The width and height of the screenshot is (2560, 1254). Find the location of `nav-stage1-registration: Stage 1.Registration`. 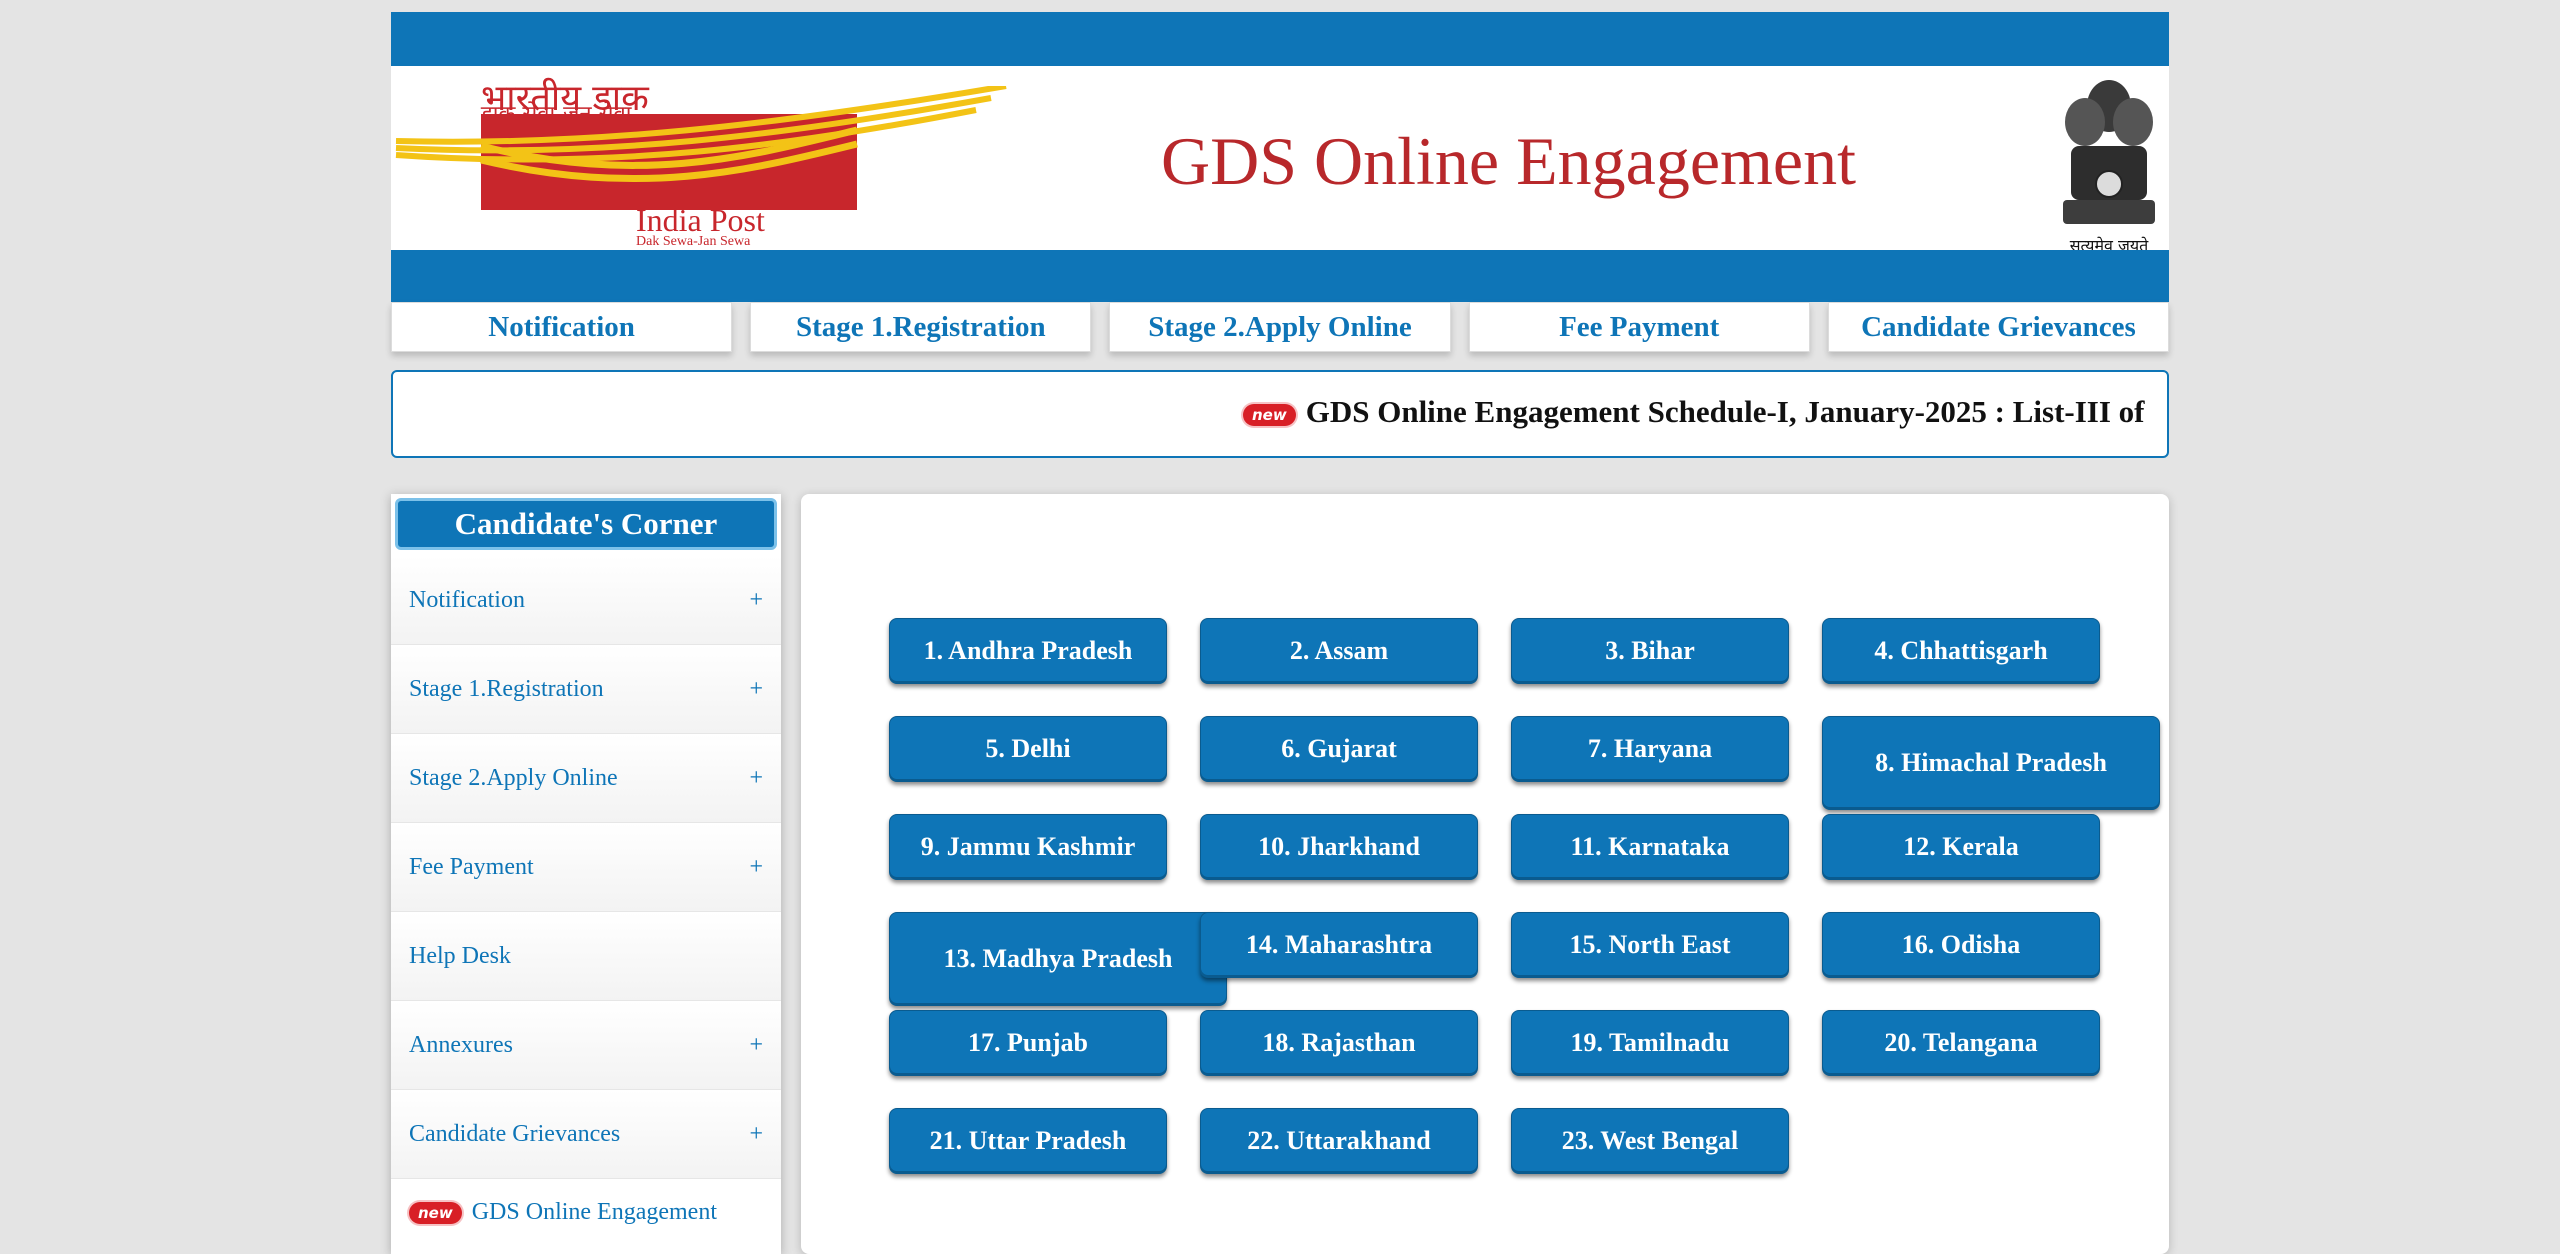

nav-stage1-registration: Stage 1.Registration is located at coordinates (921, 327).